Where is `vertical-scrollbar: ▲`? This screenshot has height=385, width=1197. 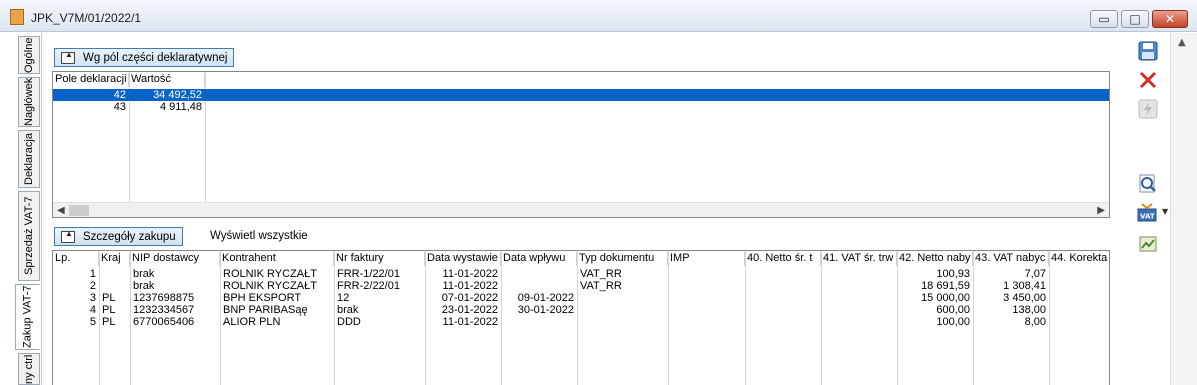 vertical-scrollbar: ▲ is located at coordinates (1183, 209).